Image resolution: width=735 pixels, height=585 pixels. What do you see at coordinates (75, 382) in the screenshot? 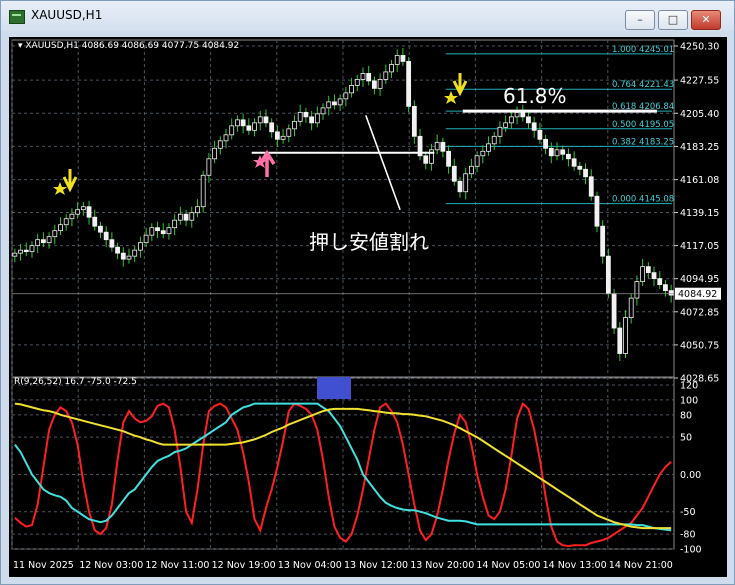
I see `osc-header: R(9,26,52) 16.7 -75.0 -72.5` at bounding box center [75, 382].